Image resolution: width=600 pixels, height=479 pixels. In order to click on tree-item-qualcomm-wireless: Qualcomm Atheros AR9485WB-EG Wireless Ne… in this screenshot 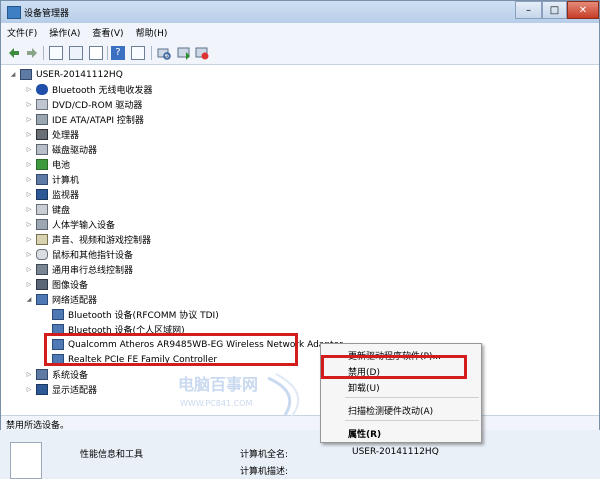, I will do `click(192, 344)`.